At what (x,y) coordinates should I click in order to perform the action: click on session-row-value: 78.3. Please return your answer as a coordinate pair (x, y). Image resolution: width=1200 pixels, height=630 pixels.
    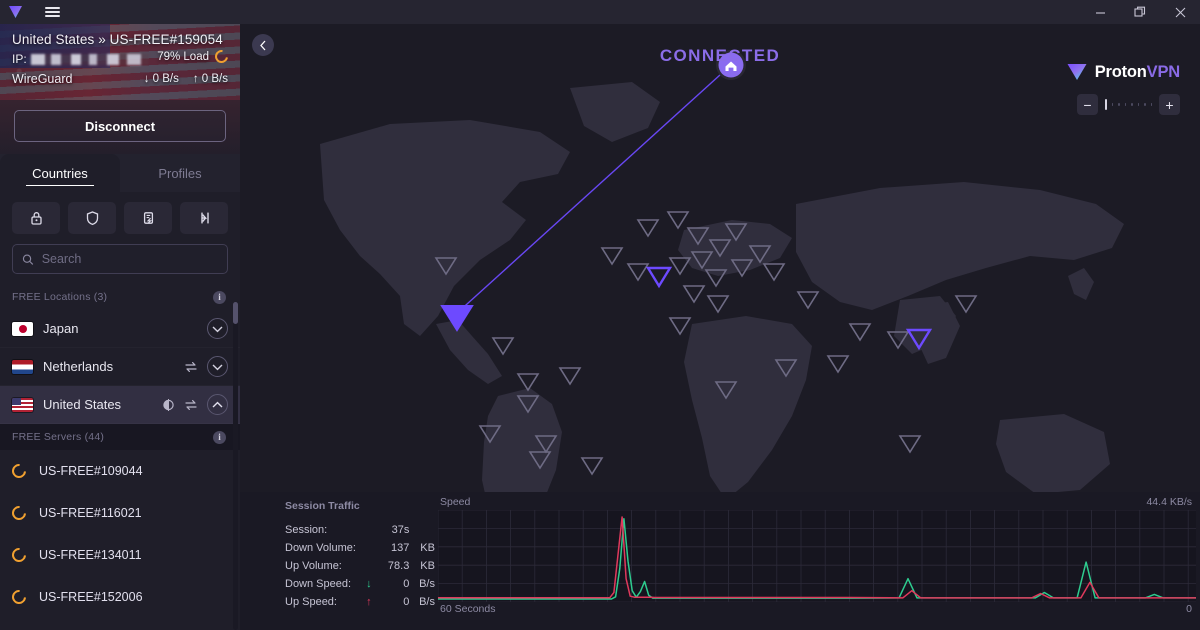
    Looking at the image, I should click on (398, 566).